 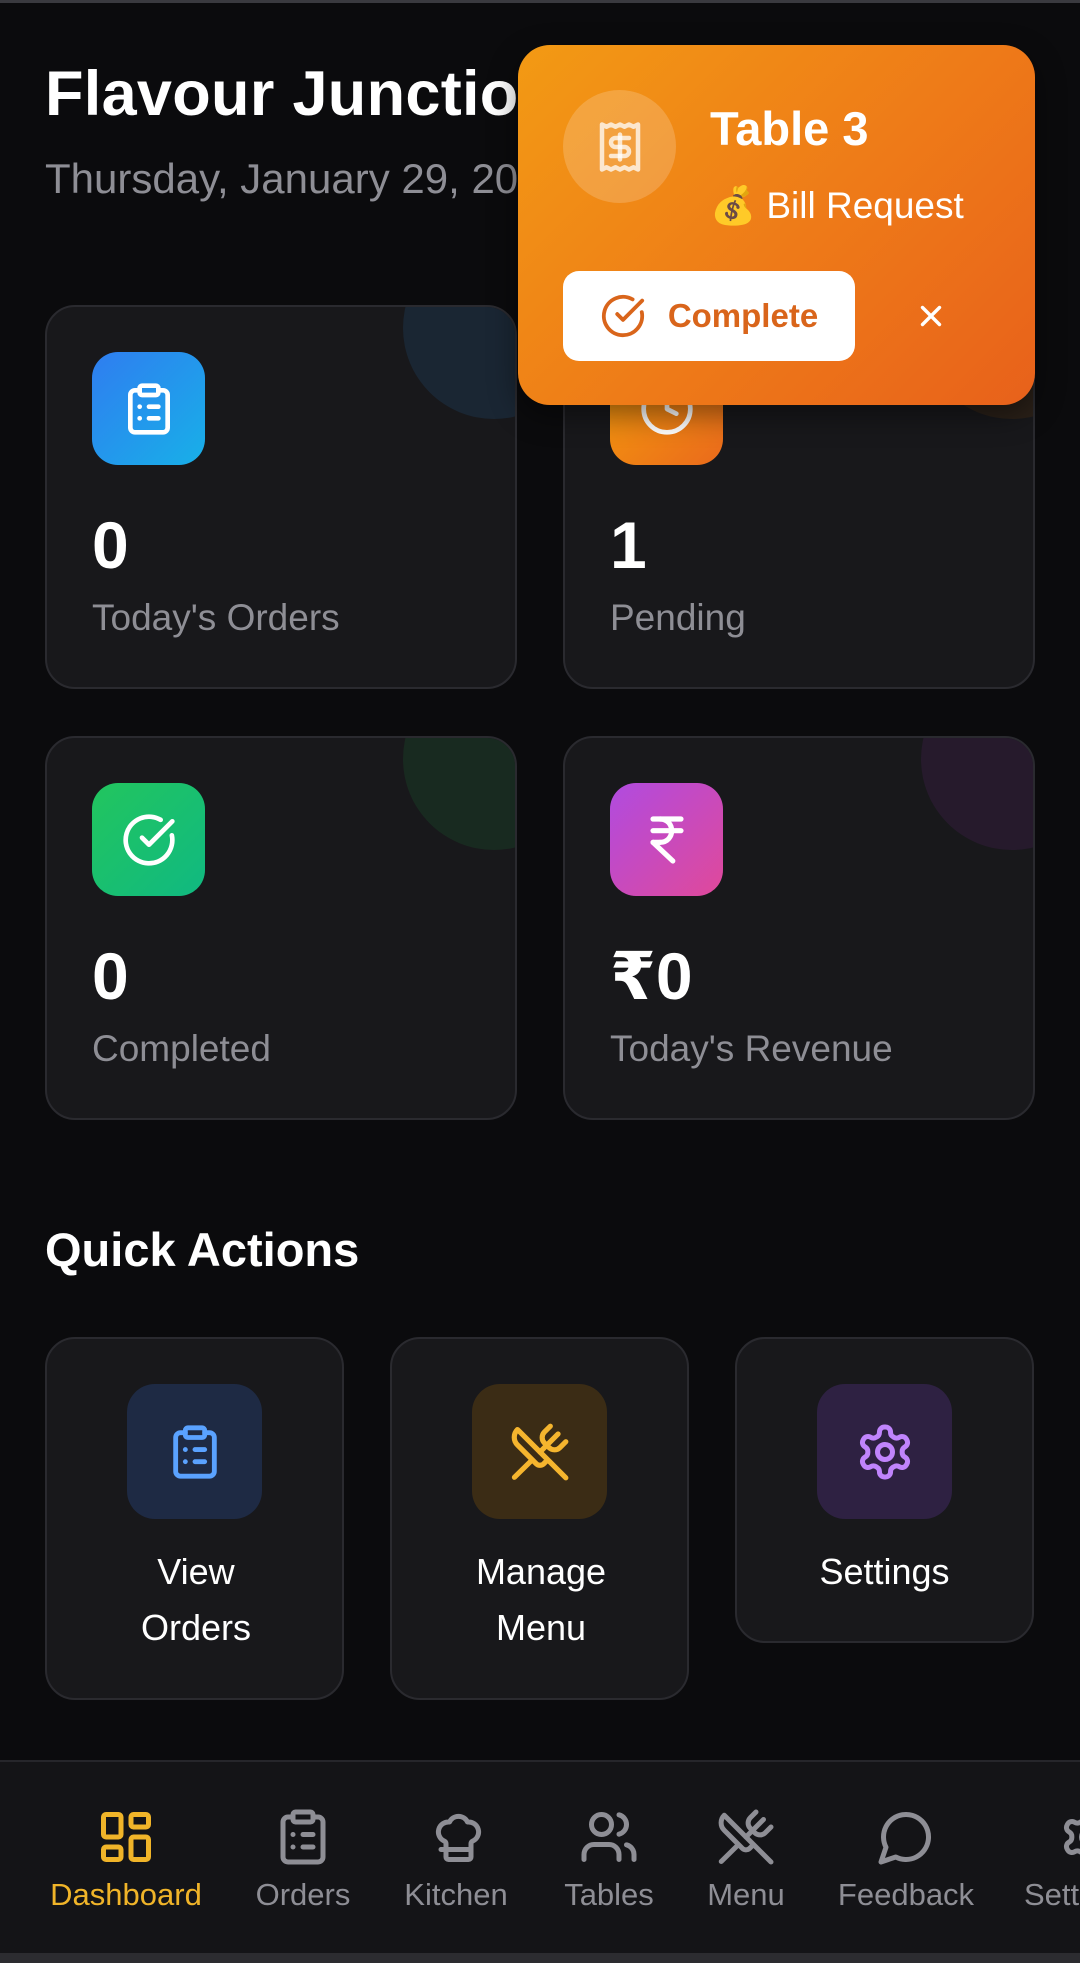 I want to click on nav-label: Kitchen, so click(x=456, y=1894).